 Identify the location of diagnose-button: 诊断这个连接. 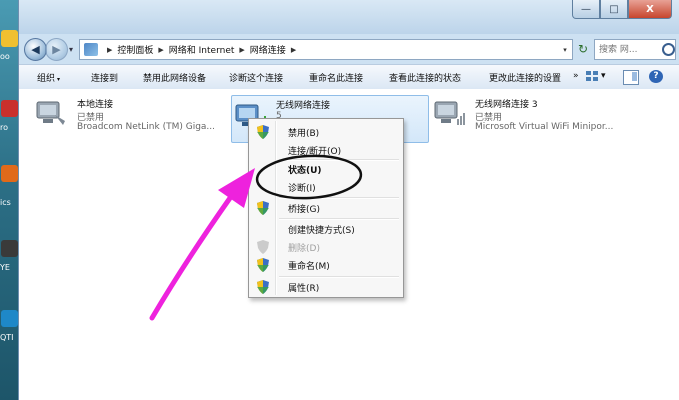
(256, 77).